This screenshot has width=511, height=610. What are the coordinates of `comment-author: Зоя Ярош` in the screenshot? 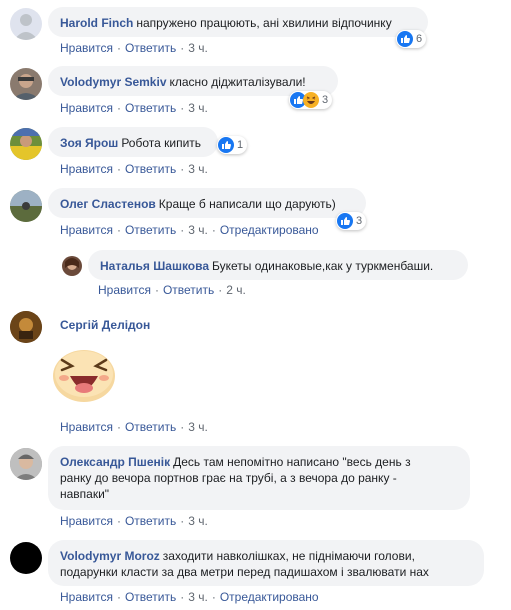 It's located at (89, 143).